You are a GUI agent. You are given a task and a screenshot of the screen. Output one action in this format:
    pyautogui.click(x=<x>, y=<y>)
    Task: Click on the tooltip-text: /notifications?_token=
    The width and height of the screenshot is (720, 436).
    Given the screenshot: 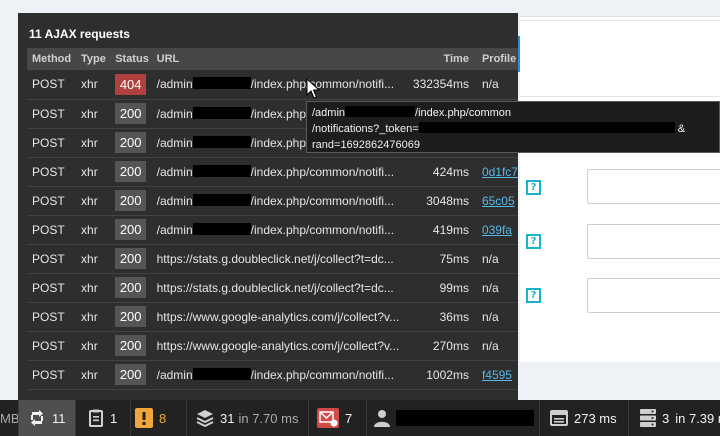 What is the action you would take?
    pyautogui.click(x=365, y=129)
    